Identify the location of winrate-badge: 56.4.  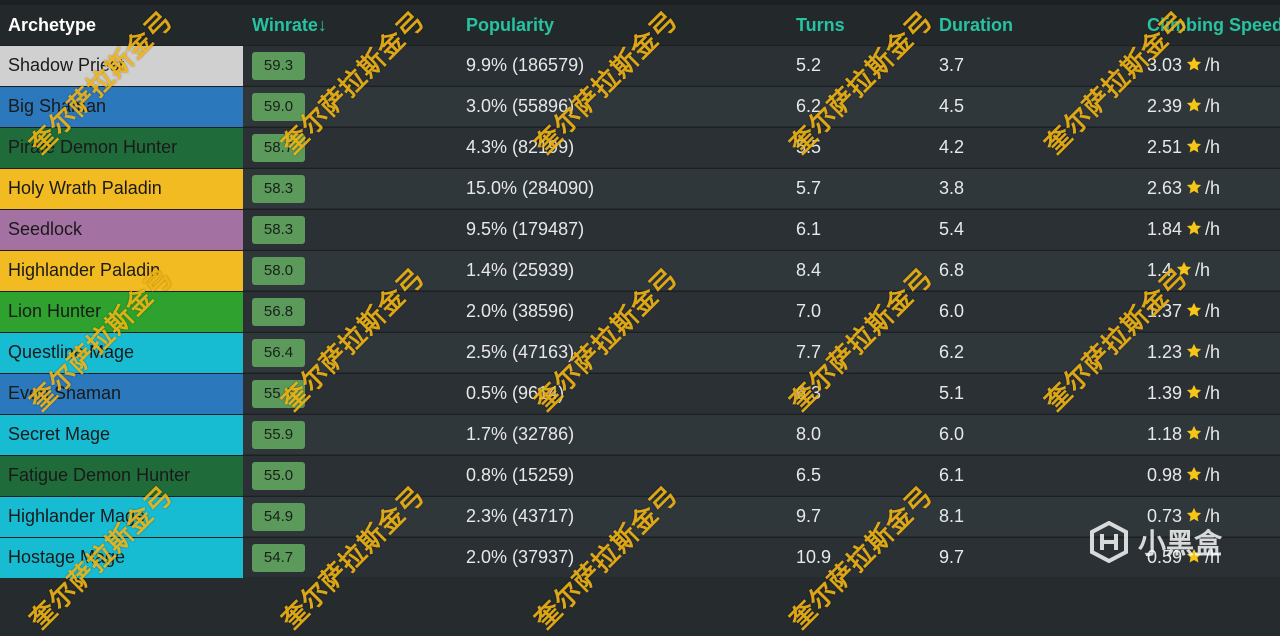
(278, 353).